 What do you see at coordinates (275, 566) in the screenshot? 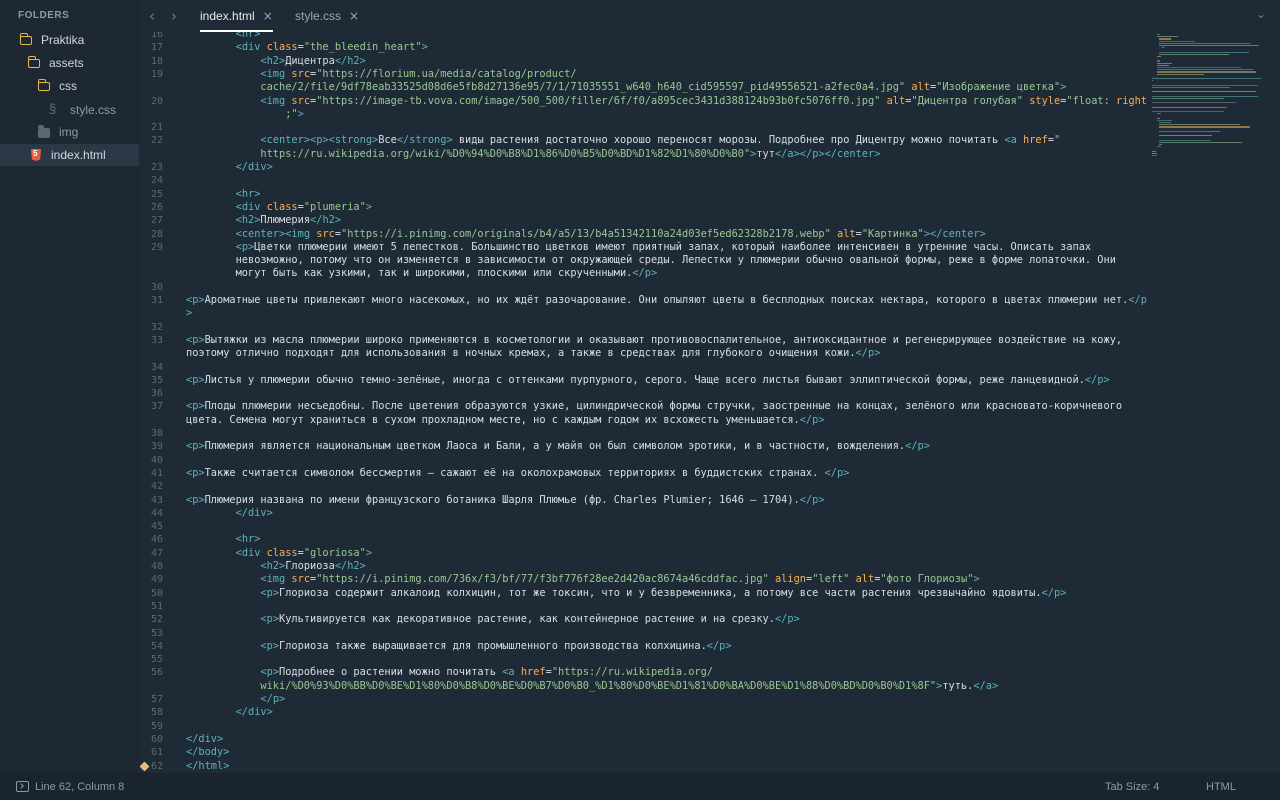
I see `code-line: <h2>Глориоза</h2>` at bounding box center [275, 566].